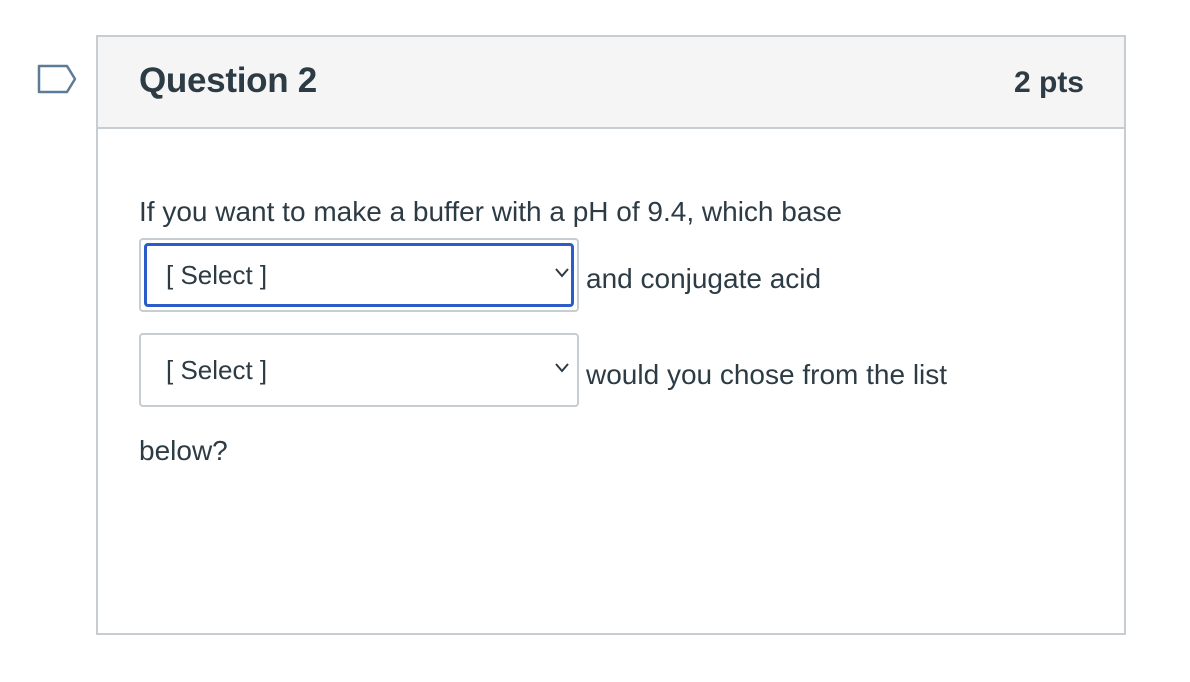 The image size is (1190, 682). I want to click on question-title: Question 2, so click(228, 80).